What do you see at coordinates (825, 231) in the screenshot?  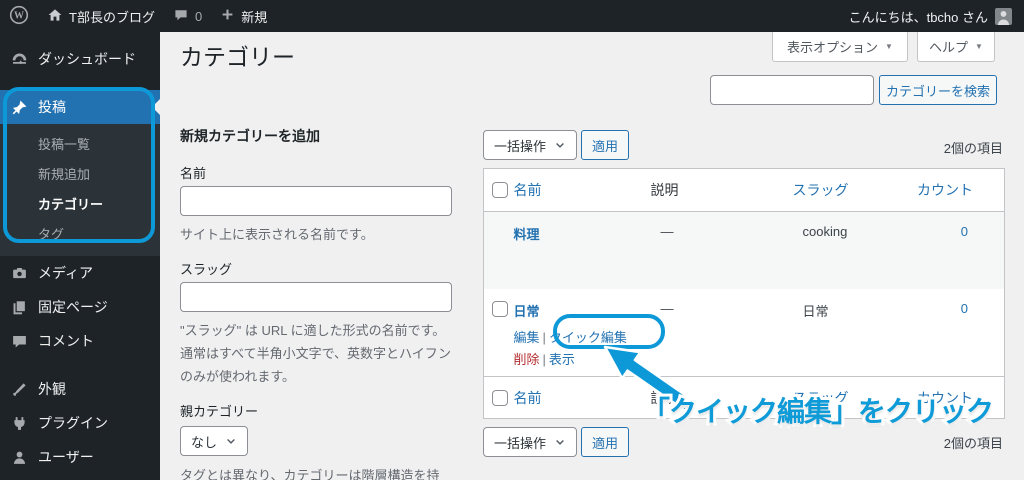 I see `category-slug: cooking` at bounding box center [825, 231].